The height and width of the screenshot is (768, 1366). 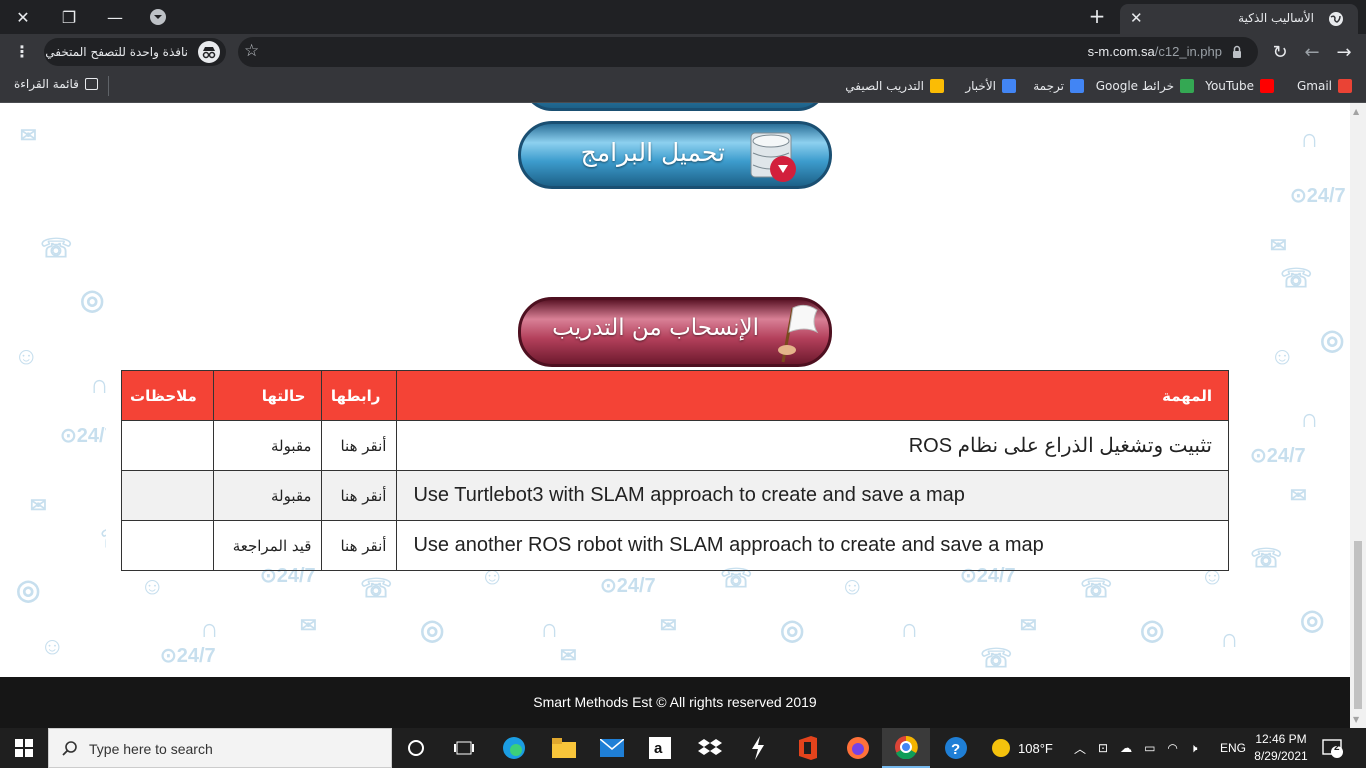 I want to click on minimize-window-icon: —, so click(x=115, y=17).